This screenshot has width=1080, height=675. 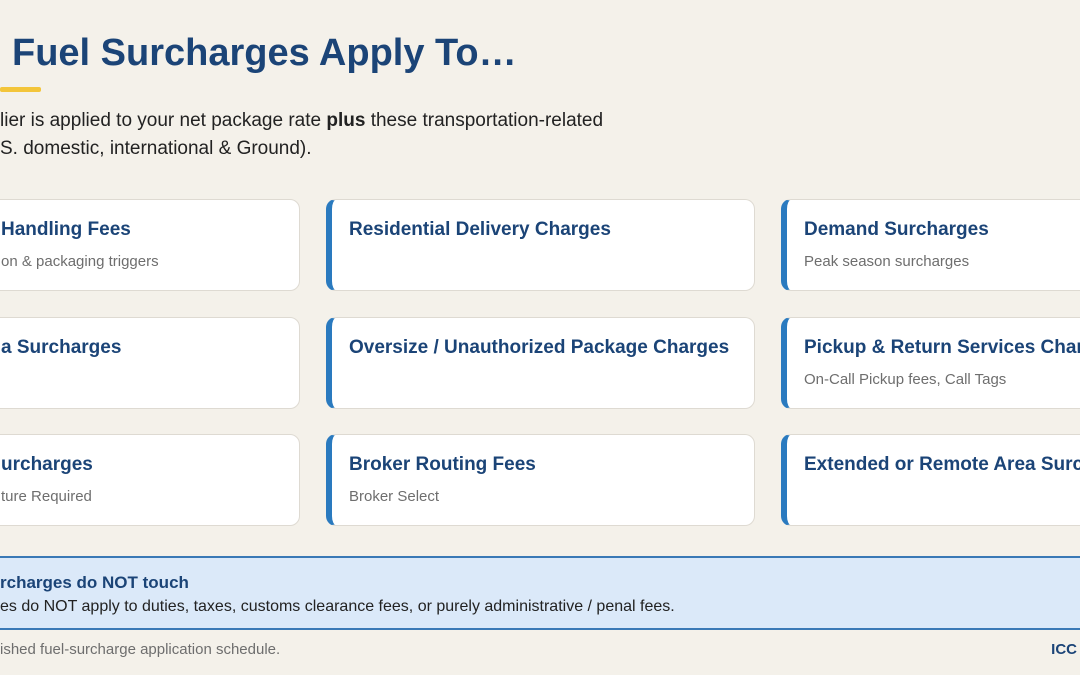 What do you see at coordinates (896, 229) in the screenshot?
I see `card-title: Demand Surcharges` at bounding box center [896, 229].